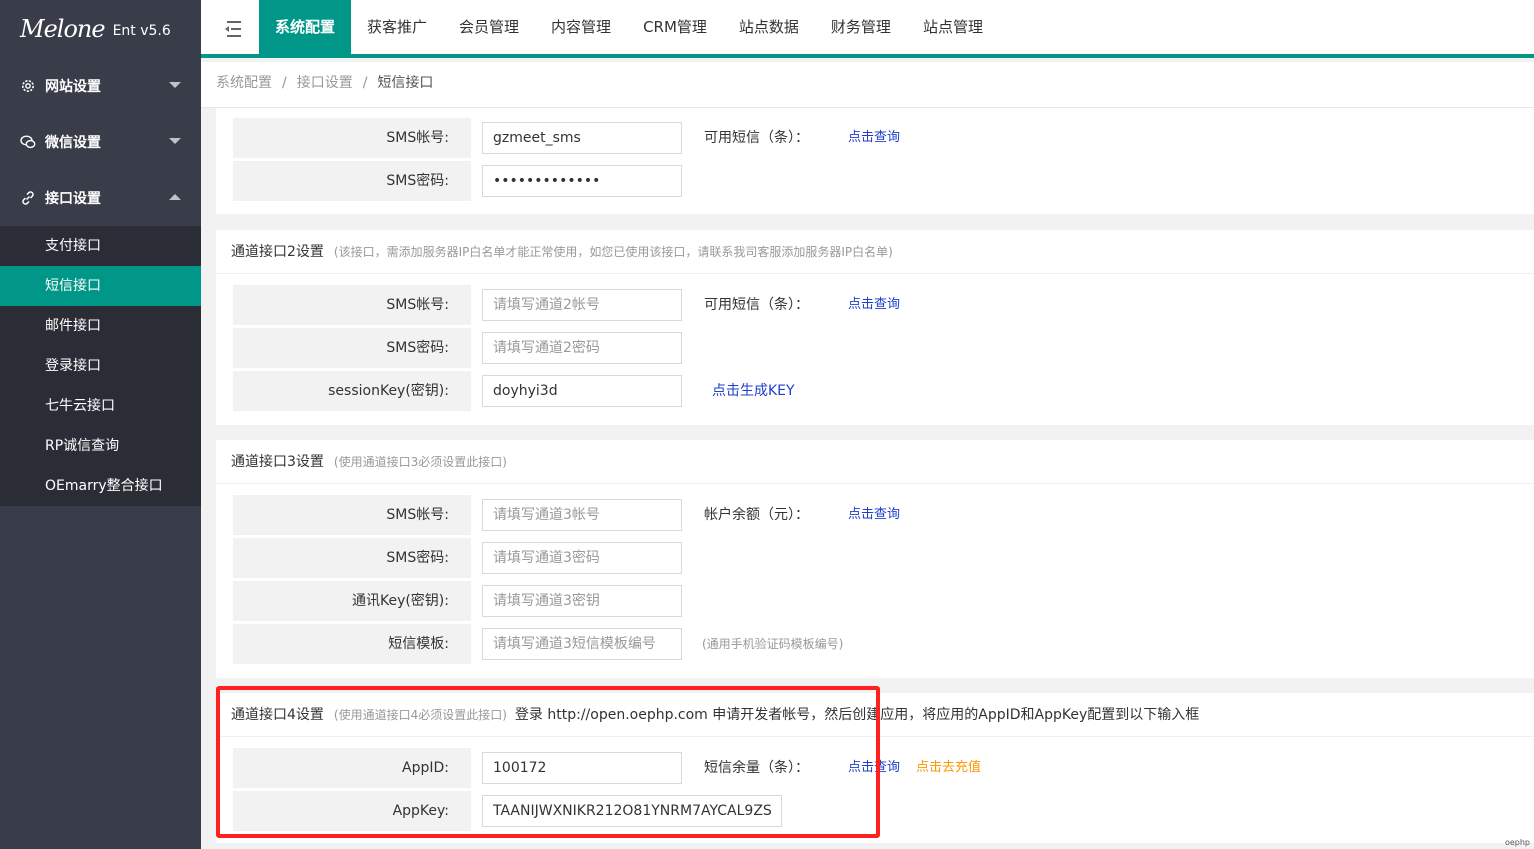 The image size is (1534, 849). What do you see at coordinates (773, 644) in the screenshot?
I see `template-note: (通用手机验证码模板编号)` at bounding box center [773, 644].